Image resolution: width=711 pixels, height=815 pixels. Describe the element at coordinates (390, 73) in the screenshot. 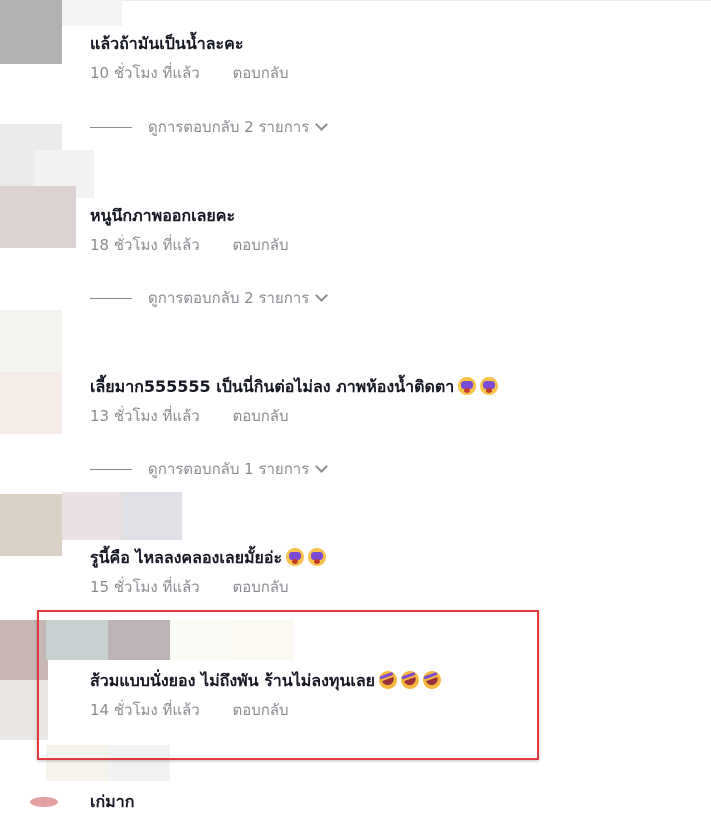

I see `comment-meta: 10 ชั่วโมง ที่แล้ว ตอบกลับ` at that location.